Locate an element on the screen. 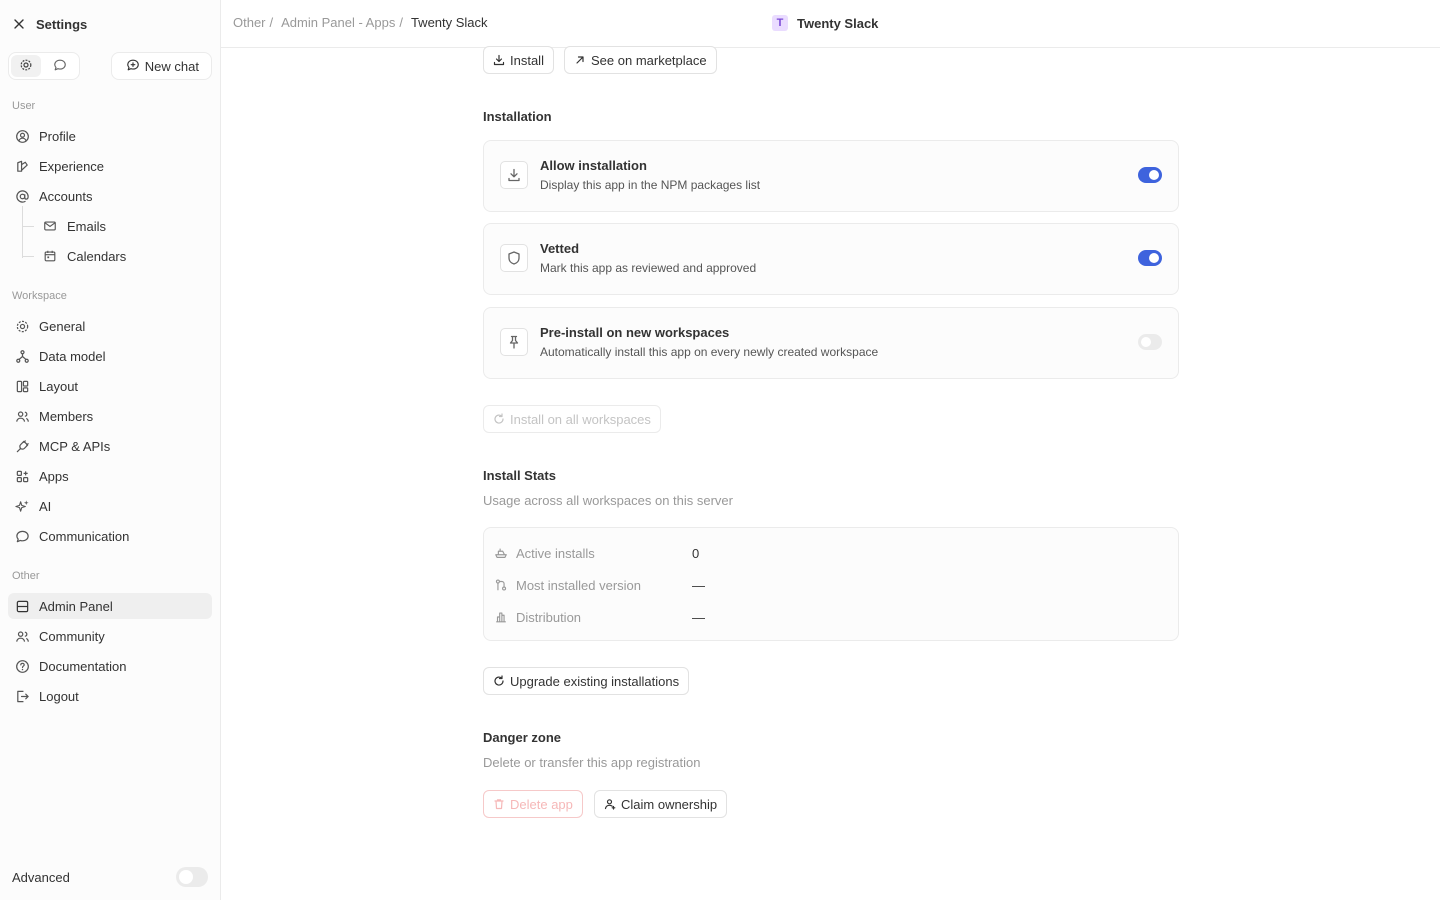 This screenshot has height=900, width=1440. chat-bubble-icon is located at coordinates (60, 66).